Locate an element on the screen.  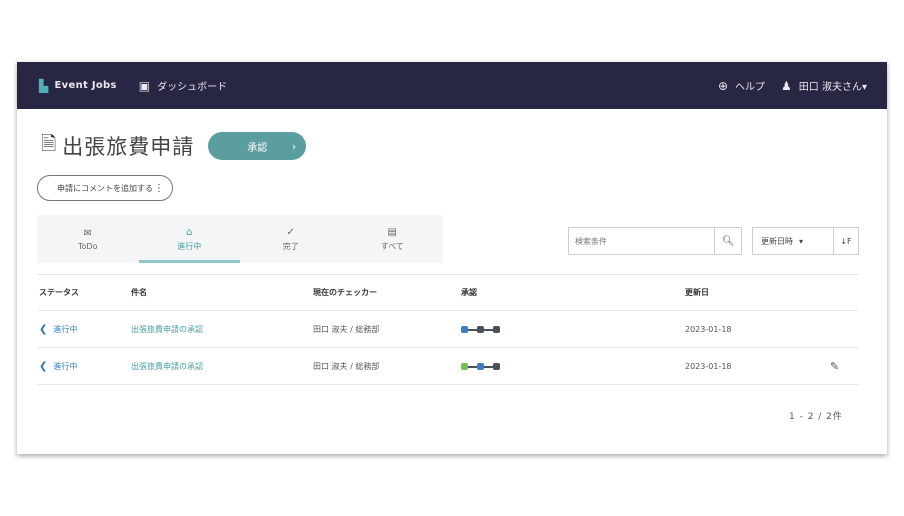
nav-dashboard-label: ダッシュボード is located at coordinates (192, 87).